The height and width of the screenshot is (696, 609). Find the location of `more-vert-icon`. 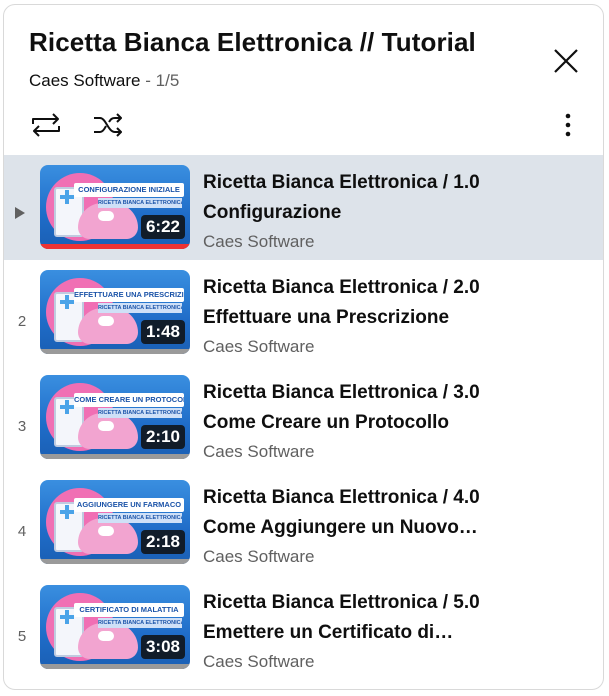

more-vert-icon is located at coordinates (568, 125).